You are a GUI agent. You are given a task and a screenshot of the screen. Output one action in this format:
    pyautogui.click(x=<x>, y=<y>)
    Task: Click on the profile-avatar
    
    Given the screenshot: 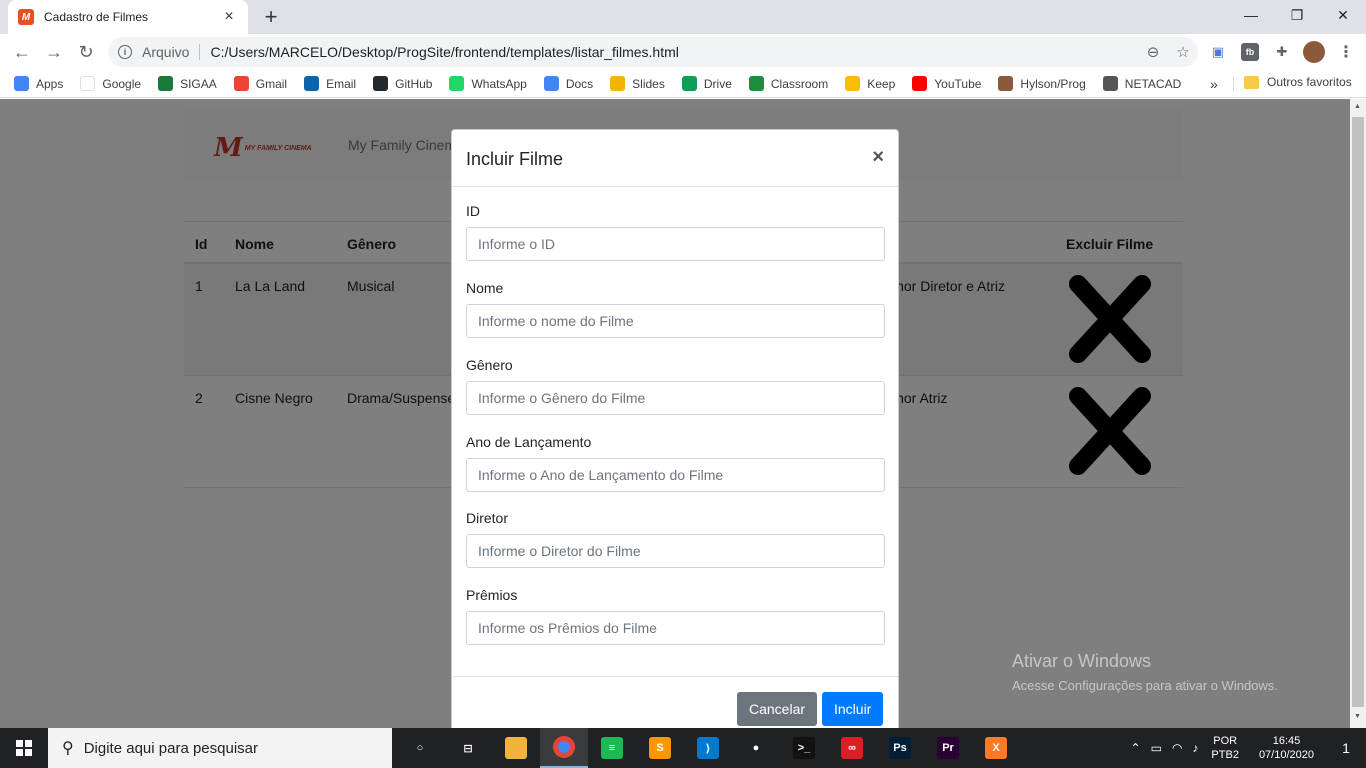 What is the action you would take?
    pyautogui.click(x=1314, y=52)
    